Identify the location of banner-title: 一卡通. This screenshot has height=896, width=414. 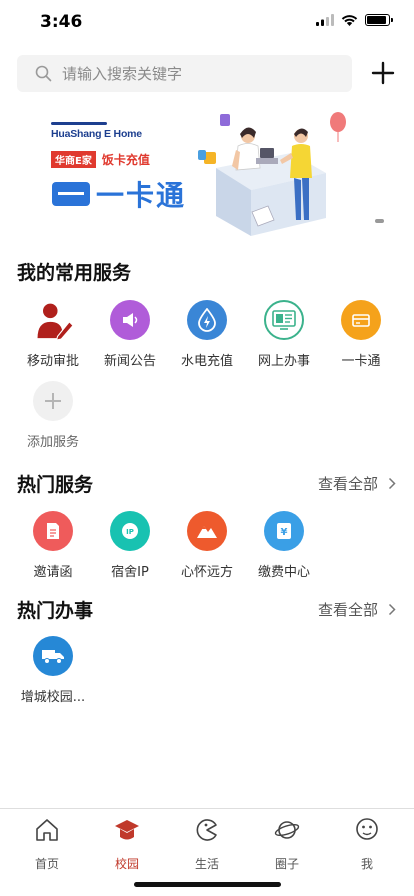
(119, 194).